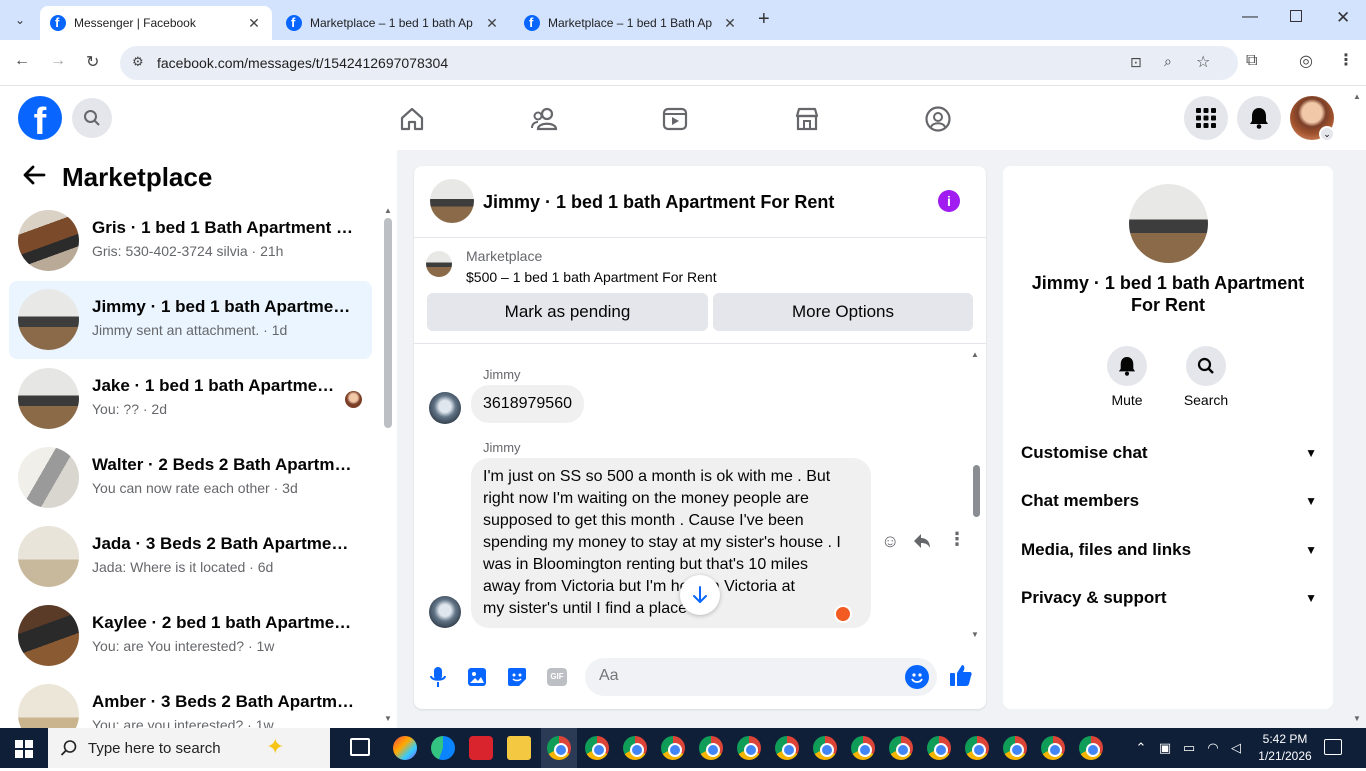  I want to click on gif-icon: GIF, so click(557, 677).